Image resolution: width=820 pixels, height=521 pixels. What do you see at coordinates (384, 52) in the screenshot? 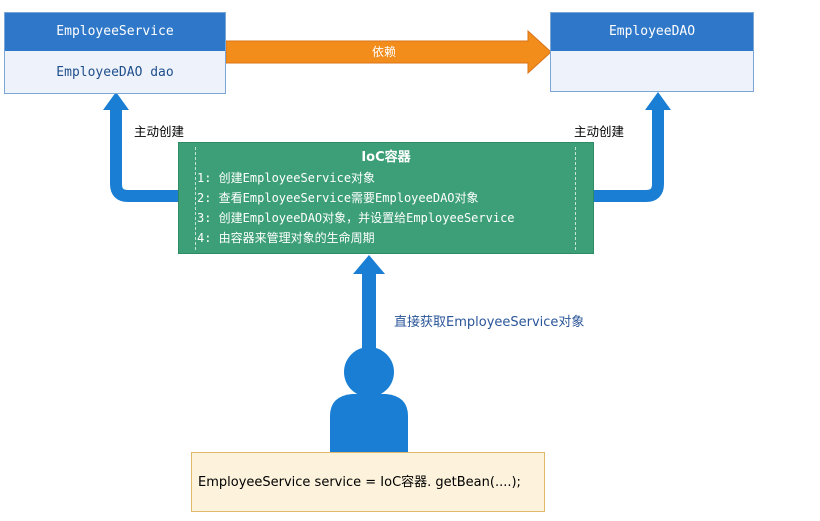
I see `dependency-label: 依赖` at bounding box center [384, 52].